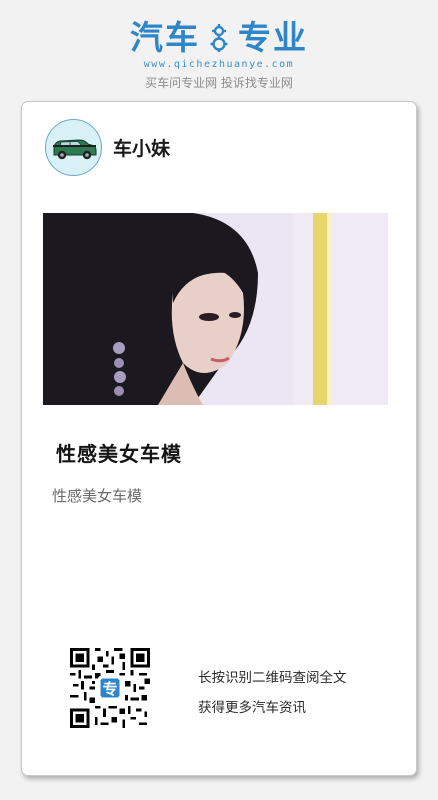  I want to click on author-info: 车小妹, so click(107, 147).